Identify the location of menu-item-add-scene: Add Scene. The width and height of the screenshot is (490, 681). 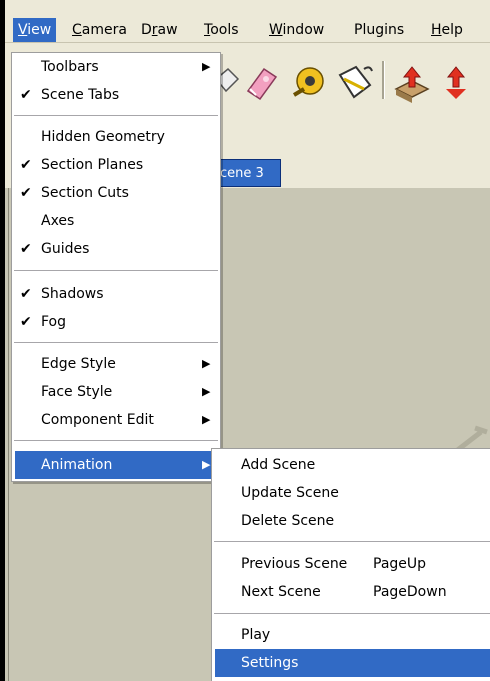
(351, 465).